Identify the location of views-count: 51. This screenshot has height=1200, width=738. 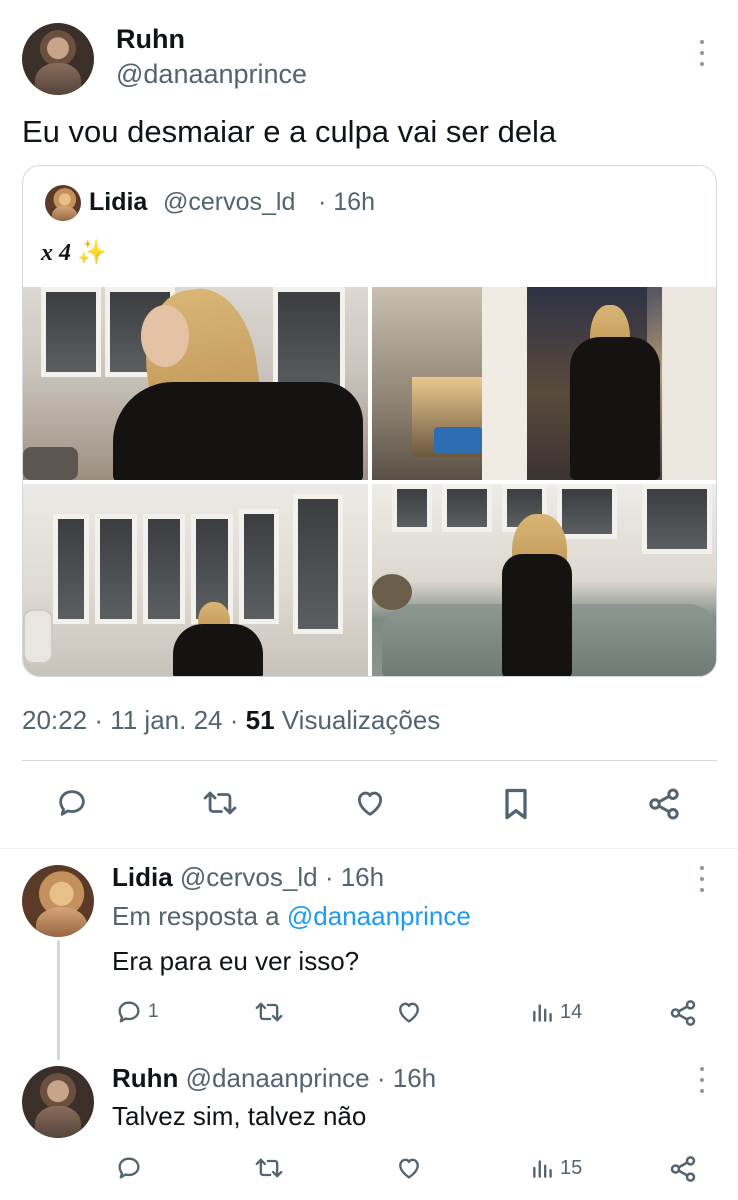
(260, 720).